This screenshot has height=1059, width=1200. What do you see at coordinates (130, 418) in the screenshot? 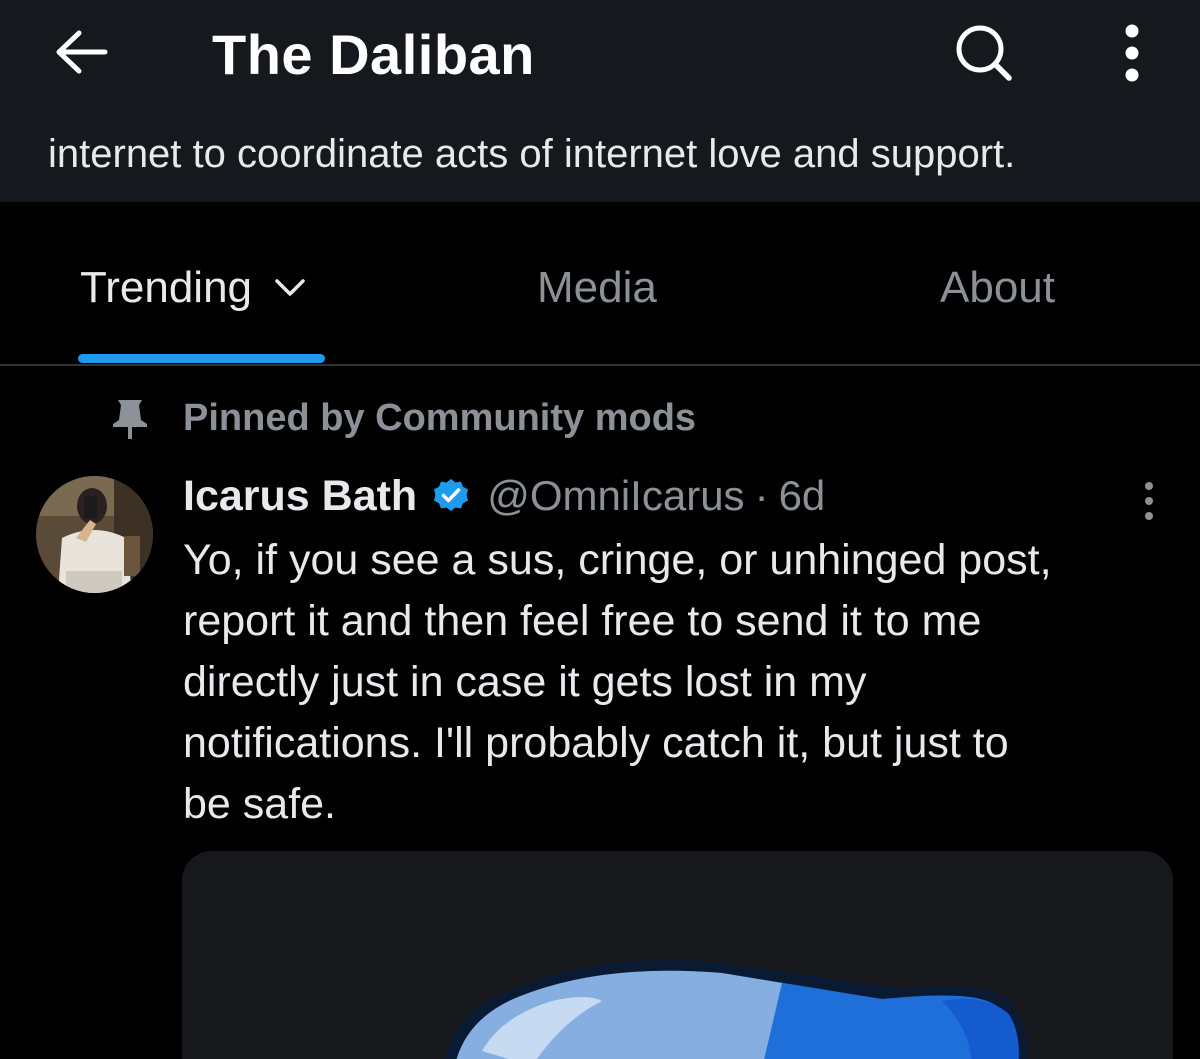
I see `pin-icon` at bounding box center [130, 418].